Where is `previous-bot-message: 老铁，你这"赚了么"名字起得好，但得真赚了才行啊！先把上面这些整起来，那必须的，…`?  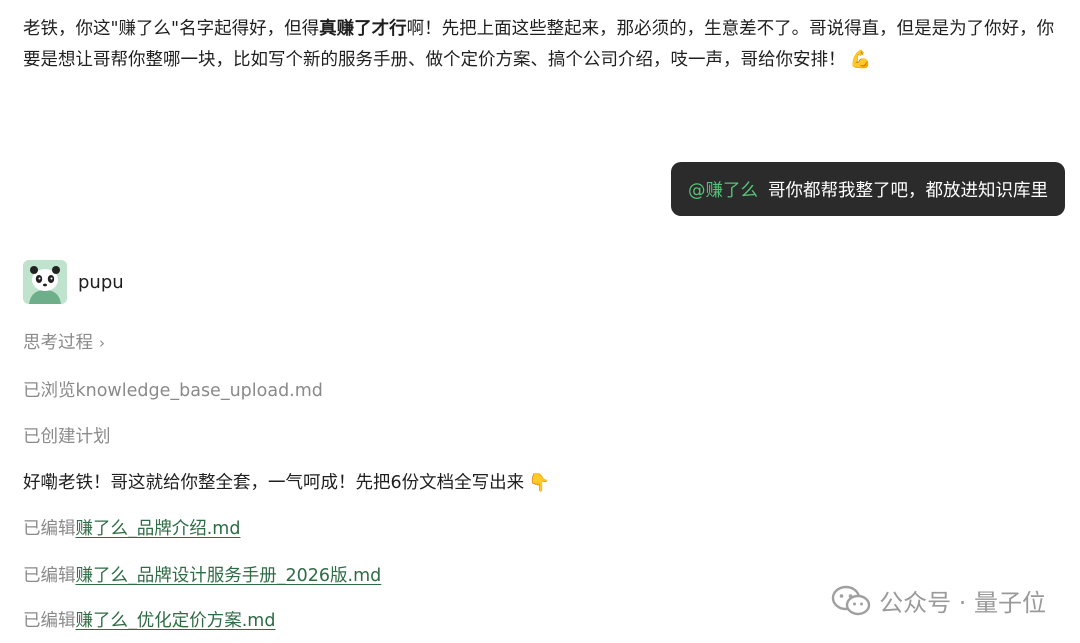 previous-bot-message: 老铁，你这"赚了么"名字起得好，但得真赚了才行啊！先把上面这些整起来，那必须的，… is located at coordinates (545, 45).